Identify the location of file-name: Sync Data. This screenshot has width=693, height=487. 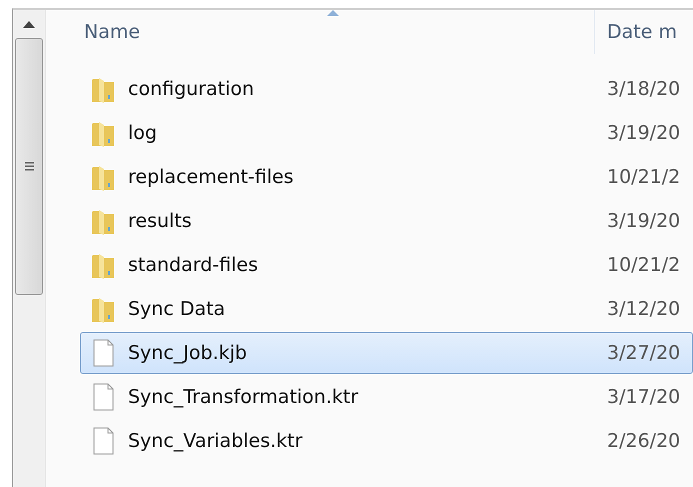
(177, 309).